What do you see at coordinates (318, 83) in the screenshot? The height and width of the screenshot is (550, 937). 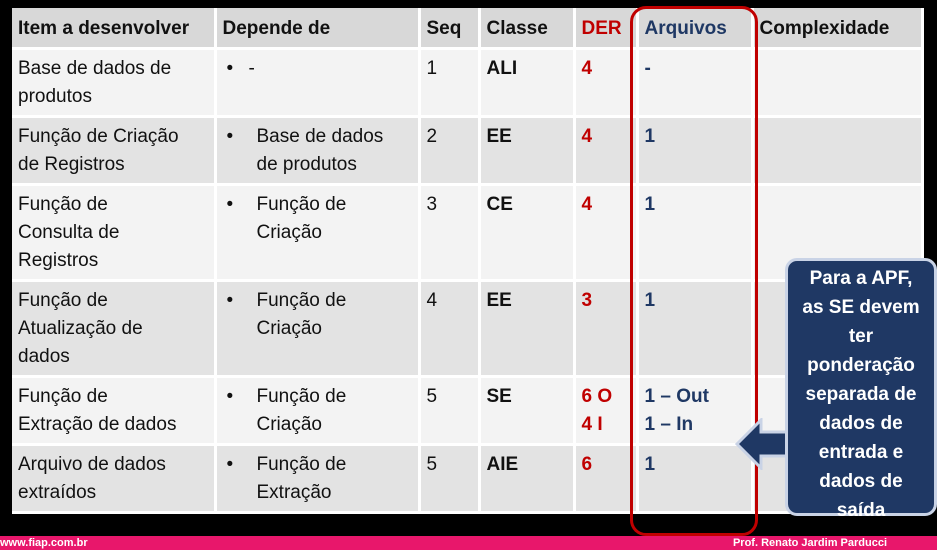 I see `cell-depende: • -` at bounding box center [318, 83].